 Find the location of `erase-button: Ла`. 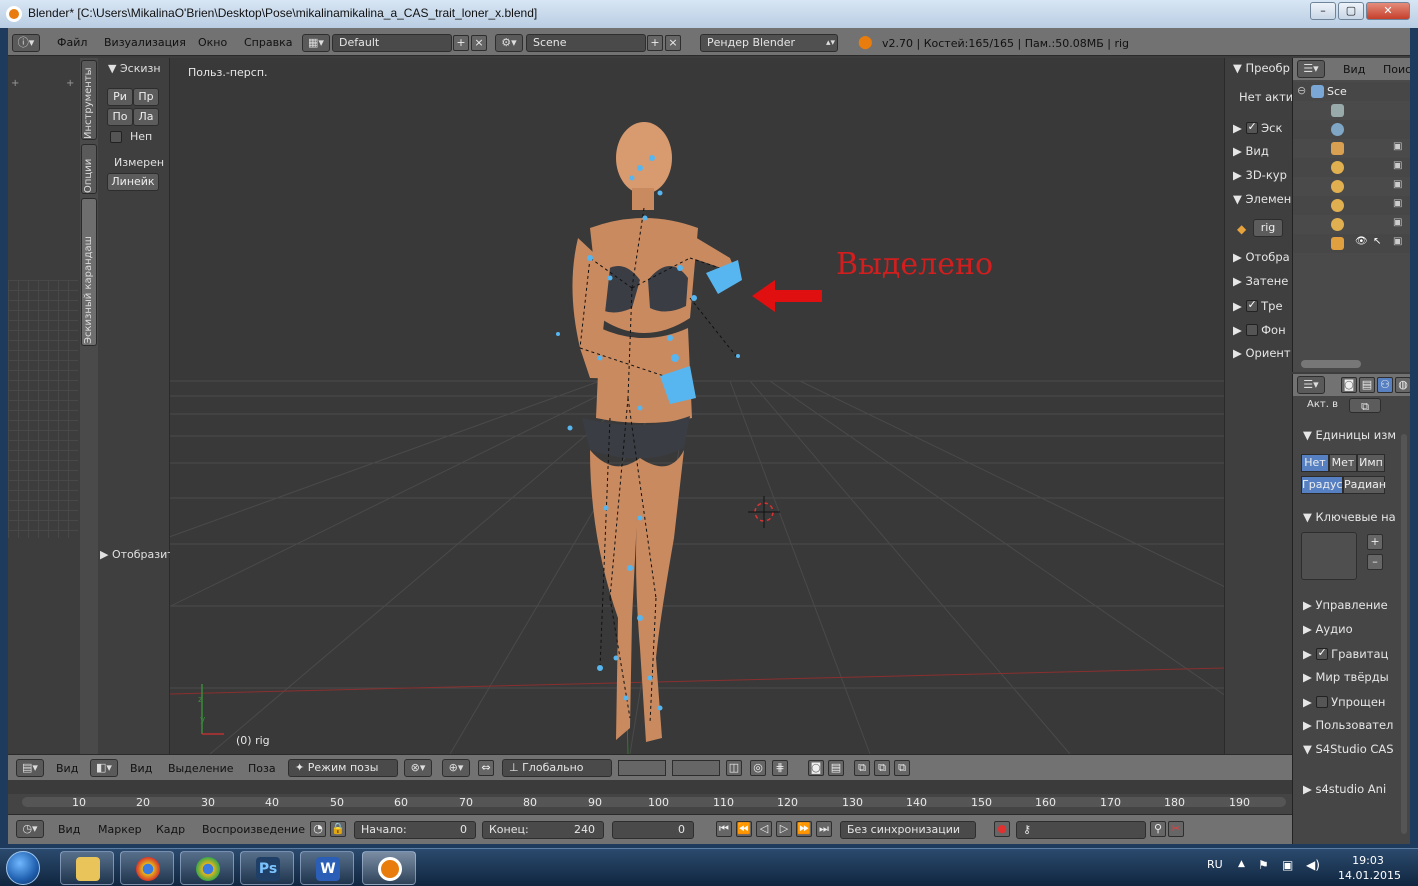

erase-button: Ла is located at coordinates (146, 117).